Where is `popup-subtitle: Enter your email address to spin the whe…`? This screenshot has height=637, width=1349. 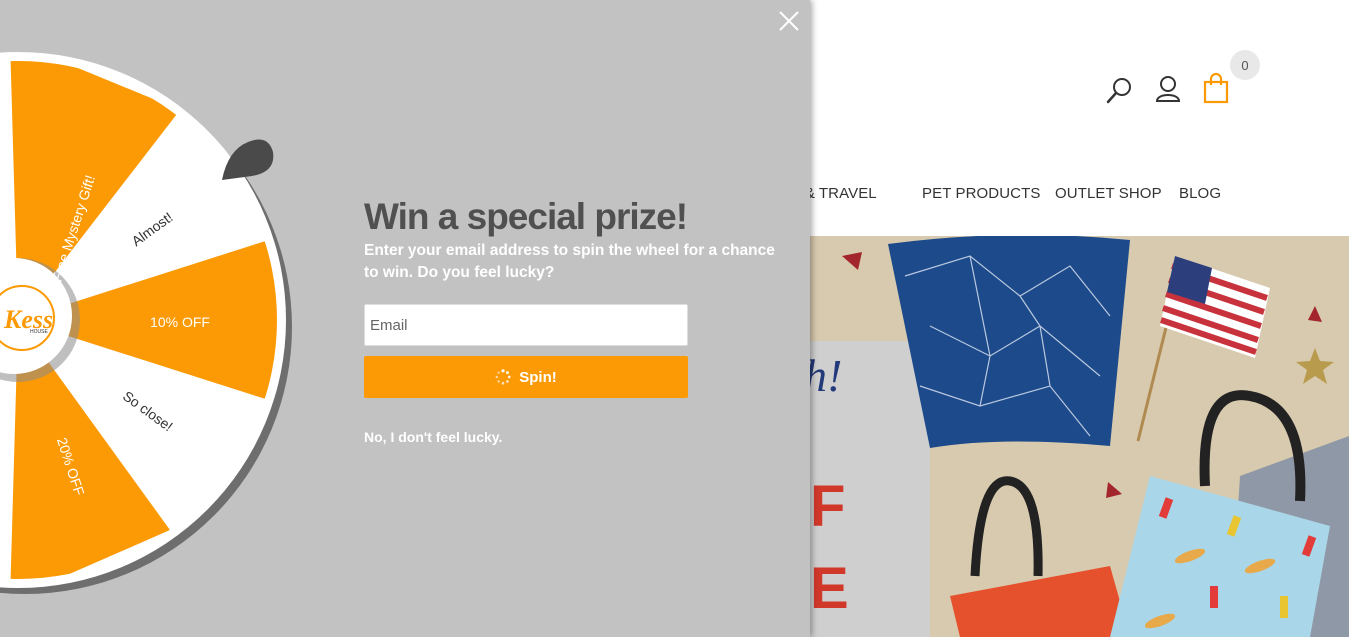 popup-subtitle: Enter your email address to spin the whe… is located at coordinates (569, 261).